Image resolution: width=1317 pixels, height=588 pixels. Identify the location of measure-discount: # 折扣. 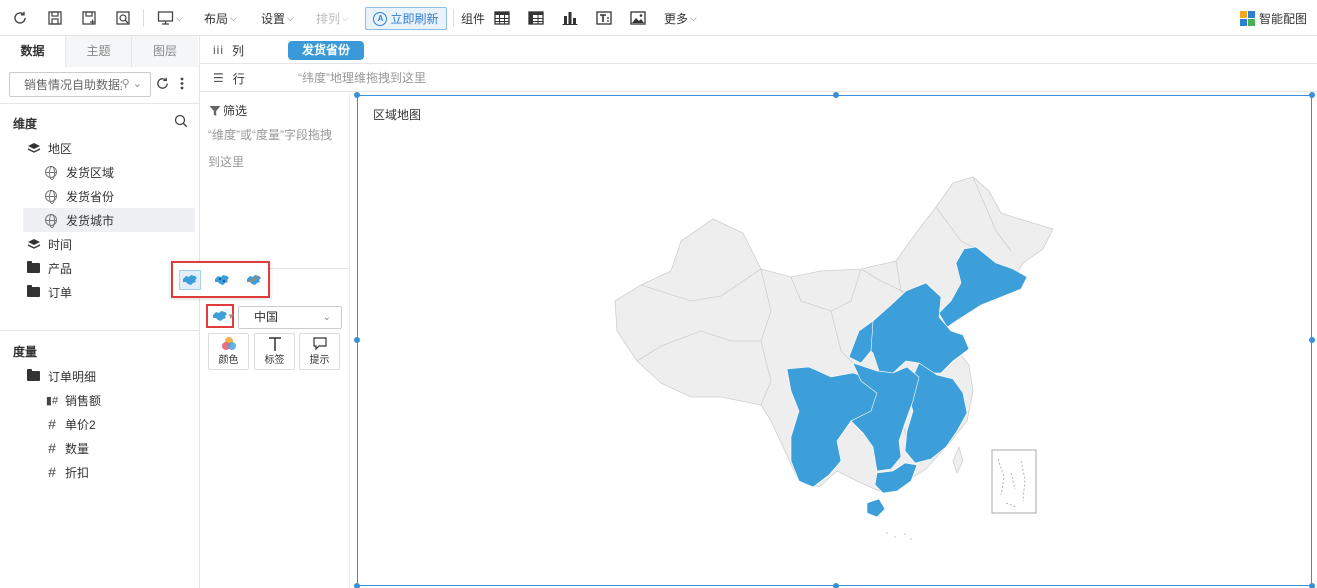
(109, 472).